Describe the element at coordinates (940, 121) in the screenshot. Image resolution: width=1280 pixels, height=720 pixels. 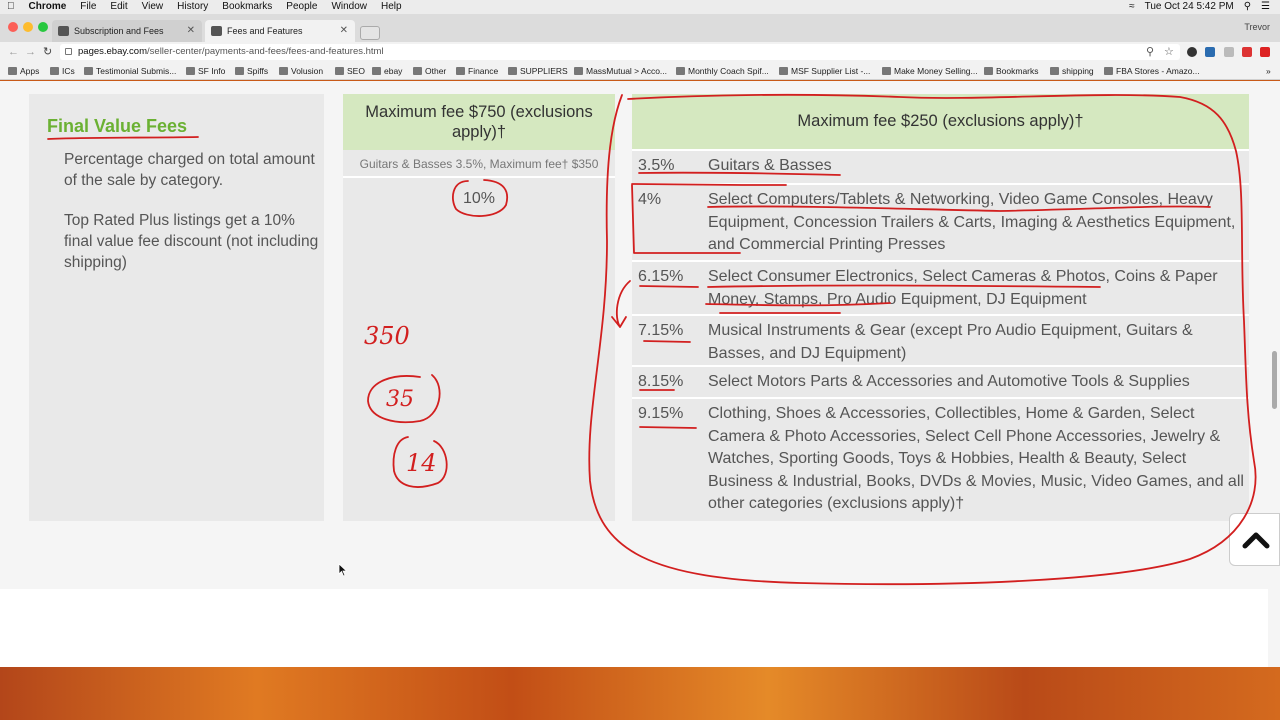
I see `column-header: Maximum fee $250 (exclusions apply)†` at that location.